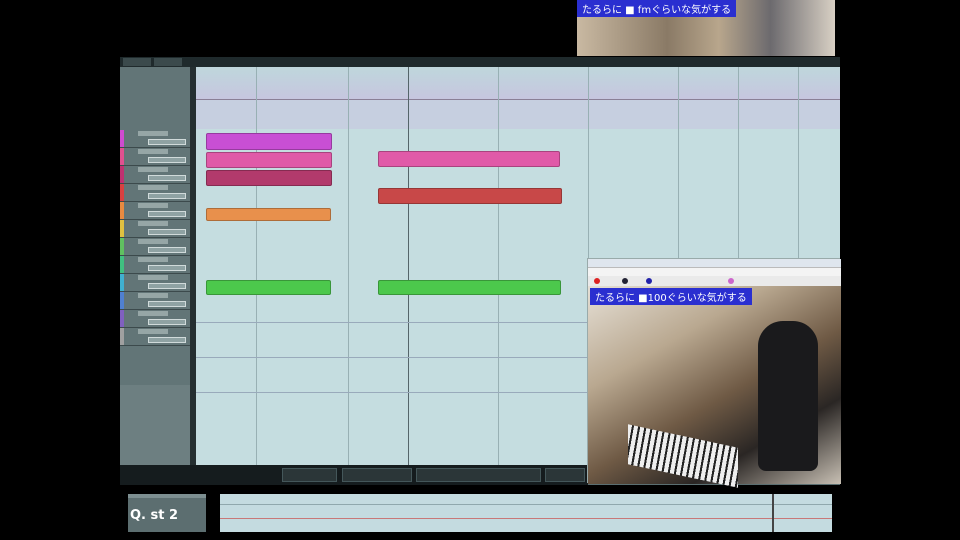  Describe the element at coordinates (470, 196) in the screenshot. I see `clip-bass` at that location.